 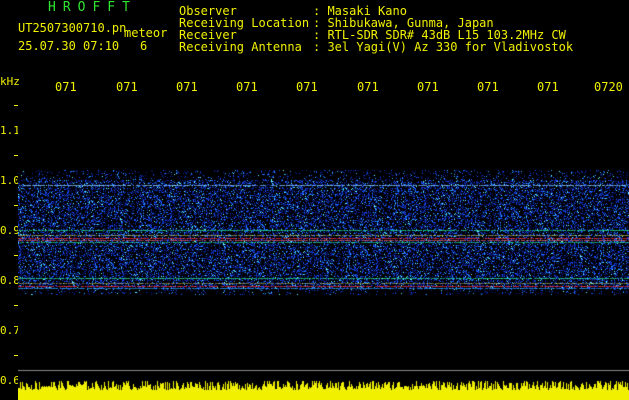 What do you see at coordinates (240, 47) in the screenshot?
I see `antenna-label: Receiving Antenna` at bounding box center [240, 47].